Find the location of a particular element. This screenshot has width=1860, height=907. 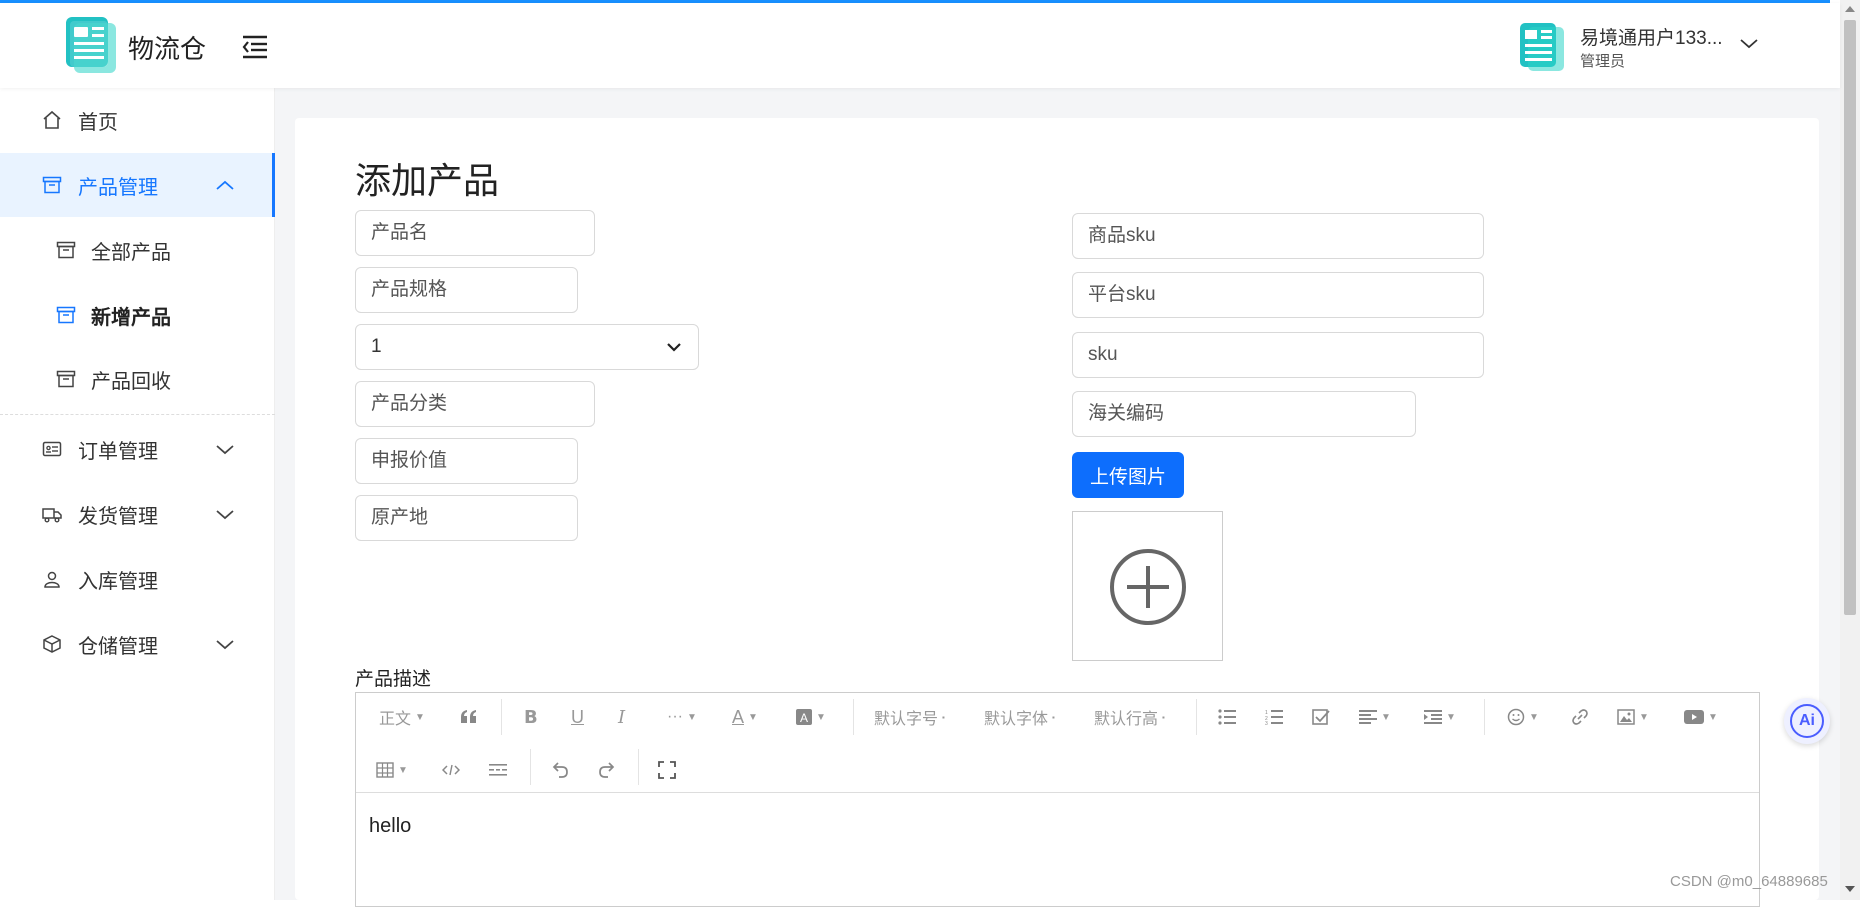

scroll-down-arrow-icon is located at coordinates (1850, 889).